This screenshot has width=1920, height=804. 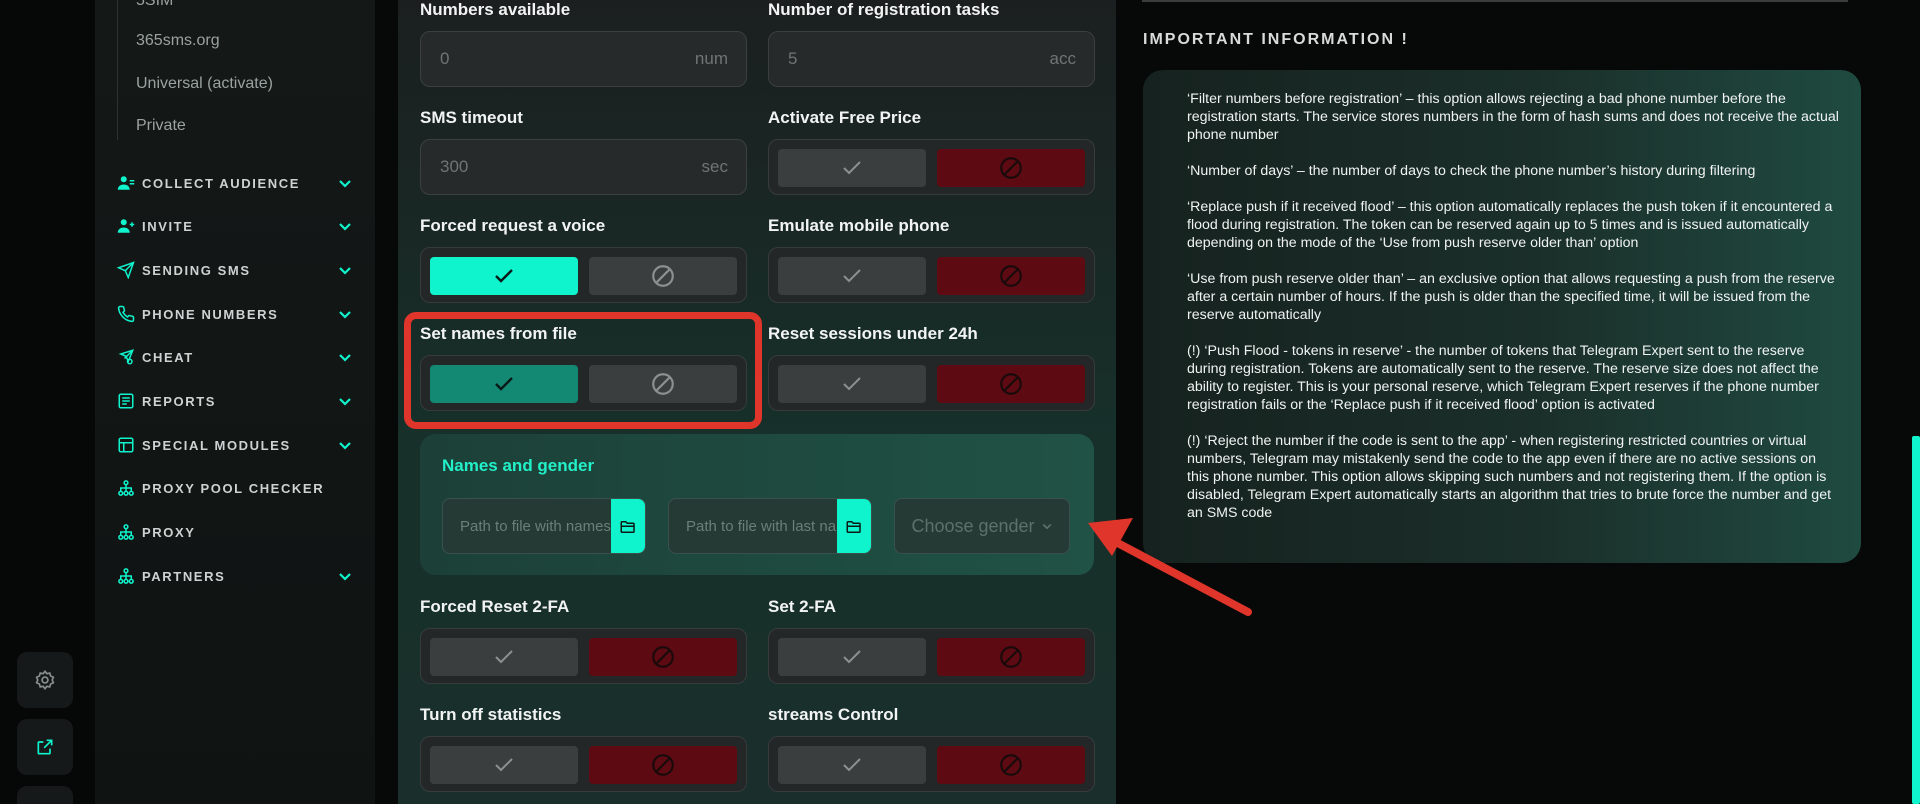 I want to click on field-unit: acc, so click(x=1062, y=58).